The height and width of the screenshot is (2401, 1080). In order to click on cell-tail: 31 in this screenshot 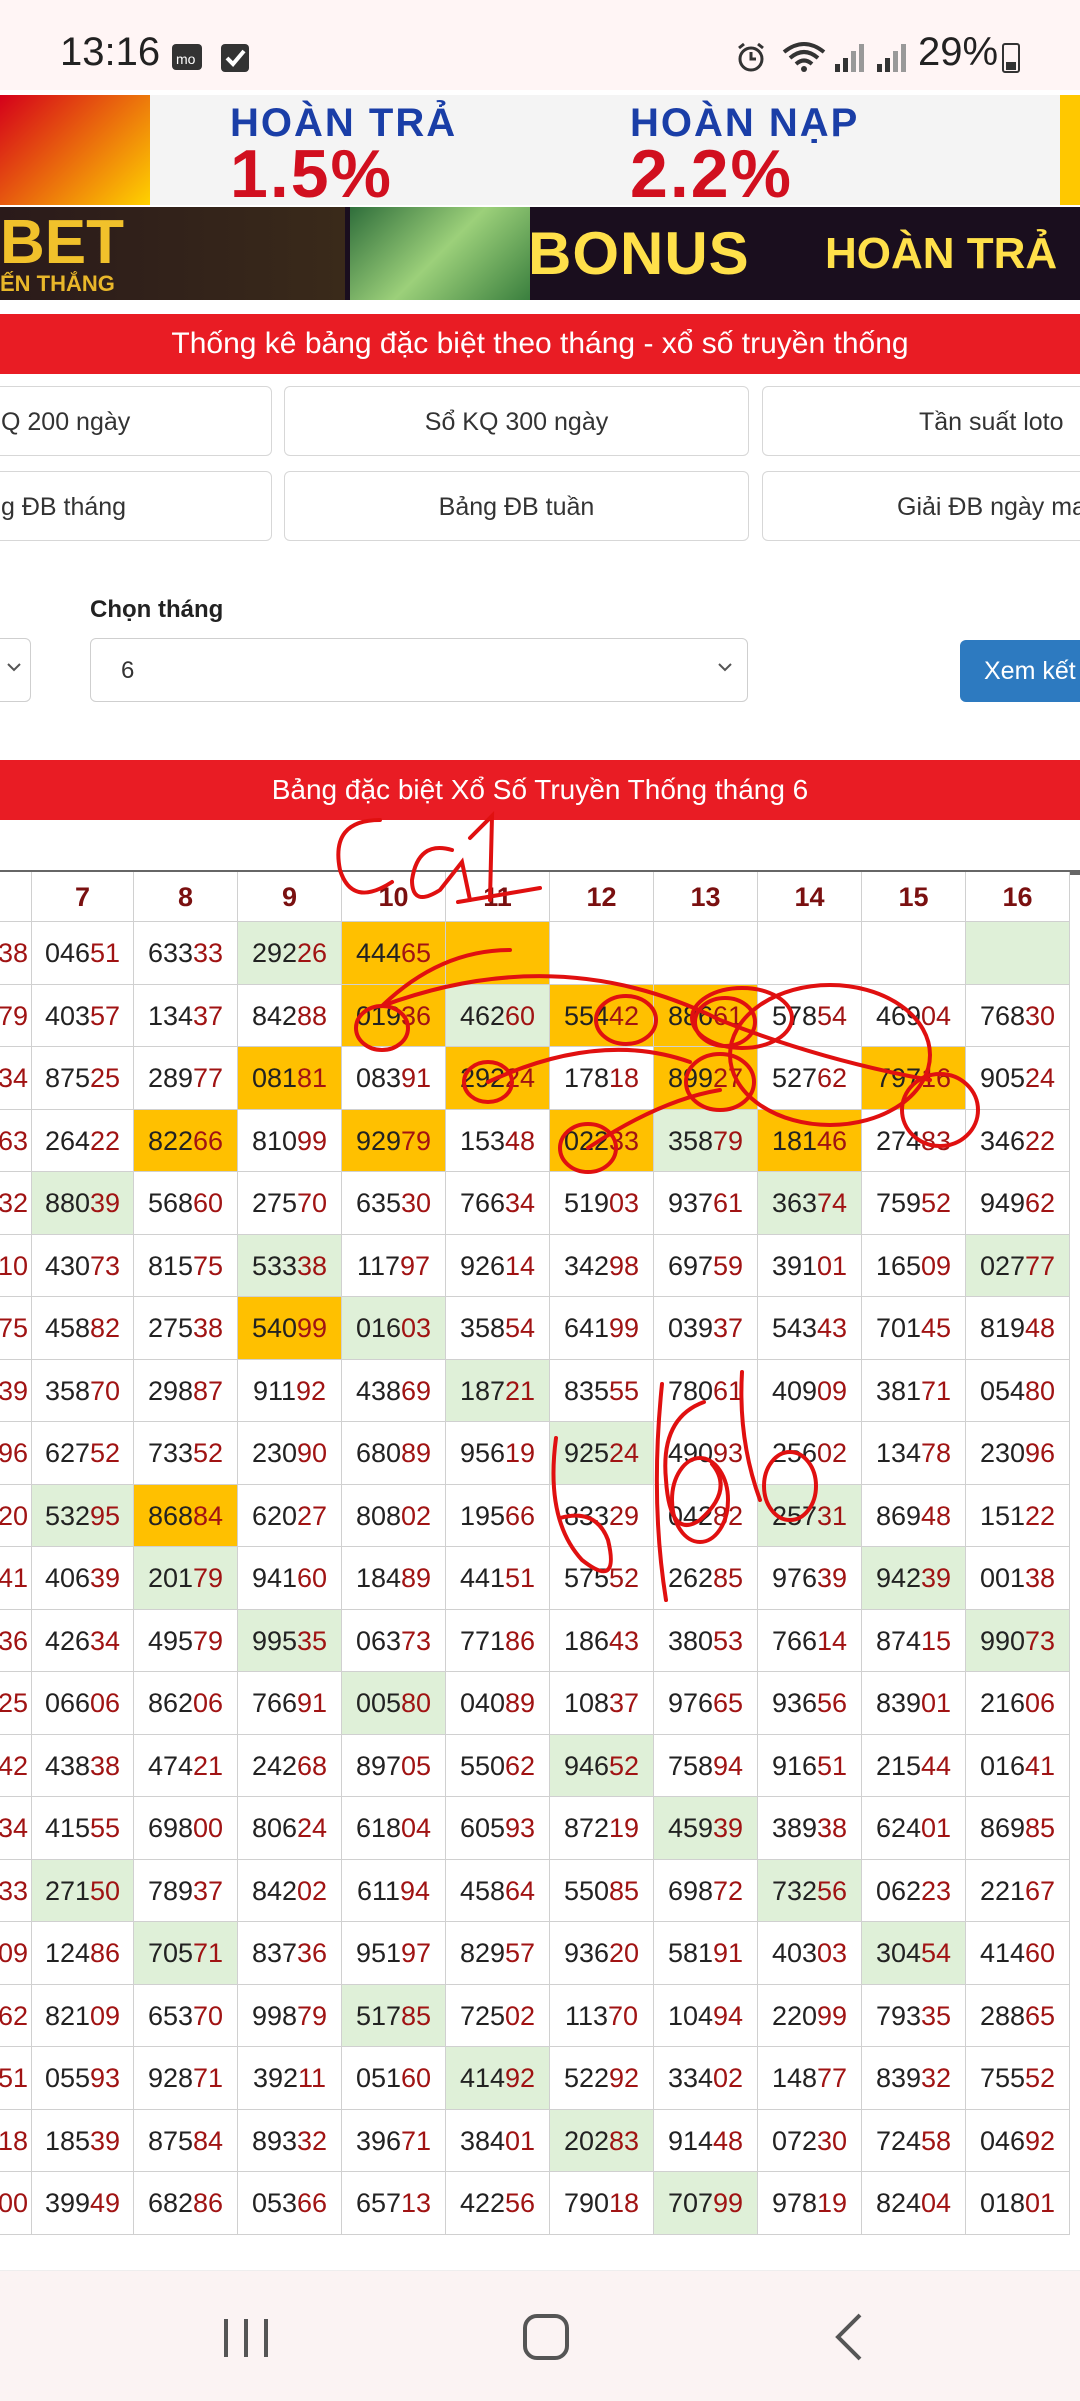, I will do `click(832, 1515)`.